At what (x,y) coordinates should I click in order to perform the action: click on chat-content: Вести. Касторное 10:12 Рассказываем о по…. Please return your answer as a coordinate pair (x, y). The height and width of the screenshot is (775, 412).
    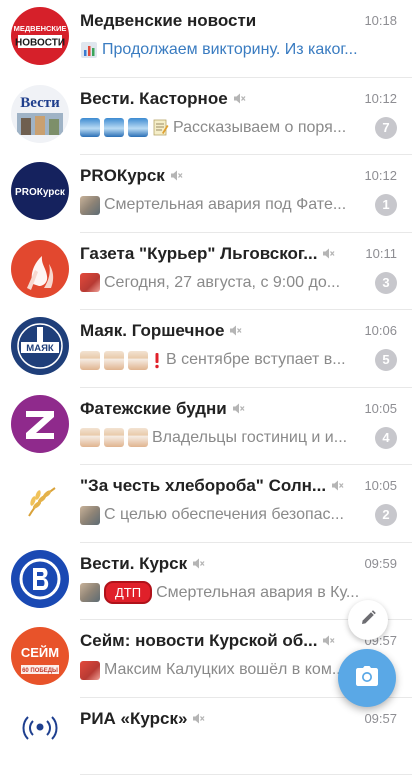
    Looking at the image, I should click on (238, 117).